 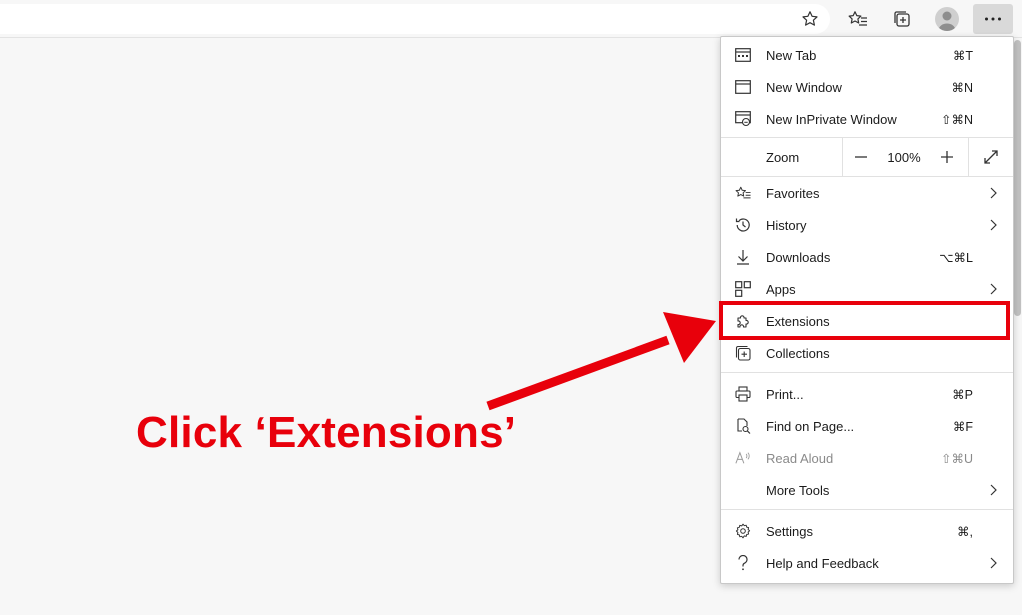 What do you see at coordinates (601, 361) in the screenshot?
I see `annotation-arrow` at bounding box center [601, 361].